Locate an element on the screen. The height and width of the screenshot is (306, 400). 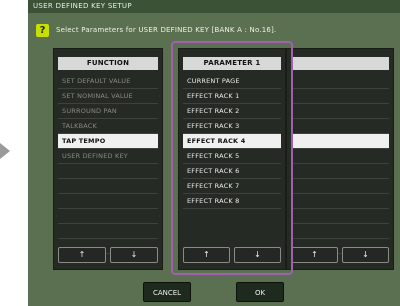
prev-pointer-icon is located at coordinates (5, 151).